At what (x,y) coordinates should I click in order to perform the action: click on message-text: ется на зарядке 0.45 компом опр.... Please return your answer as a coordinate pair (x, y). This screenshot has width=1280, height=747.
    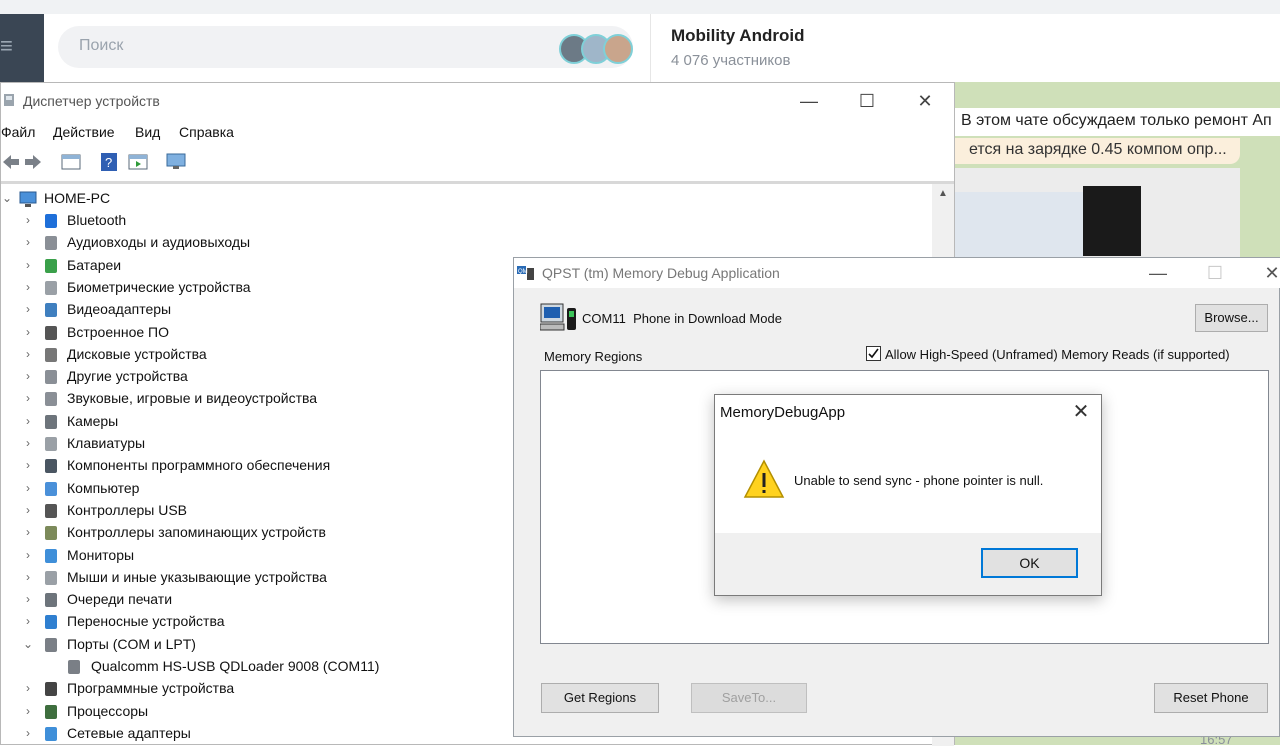
    Looking at the image, I should click on (1098, 149).